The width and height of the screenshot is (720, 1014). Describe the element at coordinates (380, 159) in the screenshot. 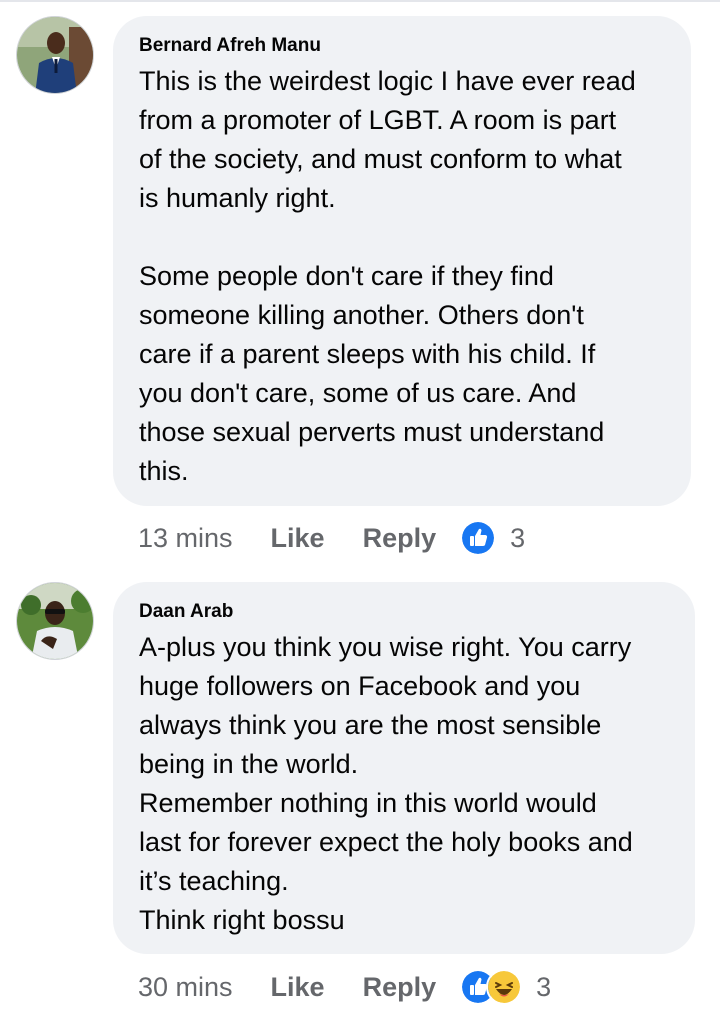

I see `text-line: of the society, and must conform to what` at that location.